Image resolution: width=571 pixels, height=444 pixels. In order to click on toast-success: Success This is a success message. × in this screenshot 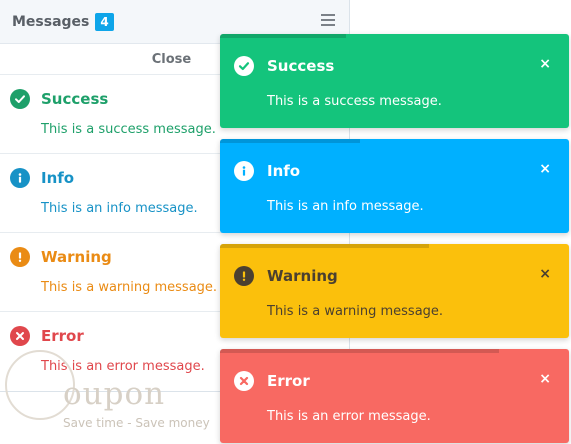, I will do `click(394, 81)`.